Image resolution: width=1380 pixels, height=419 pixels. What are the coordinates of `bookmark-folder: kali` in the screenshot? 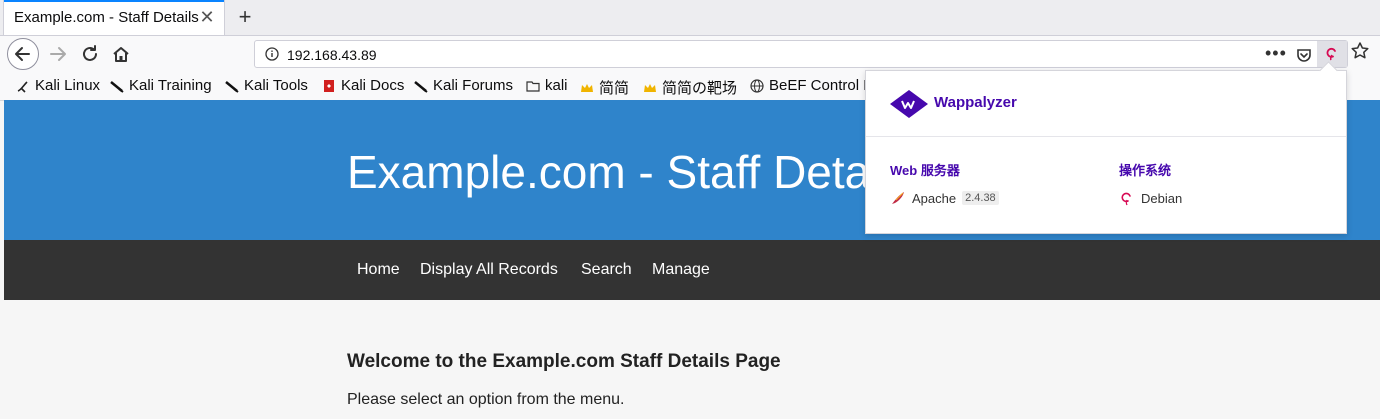 It's located at (547, 85).